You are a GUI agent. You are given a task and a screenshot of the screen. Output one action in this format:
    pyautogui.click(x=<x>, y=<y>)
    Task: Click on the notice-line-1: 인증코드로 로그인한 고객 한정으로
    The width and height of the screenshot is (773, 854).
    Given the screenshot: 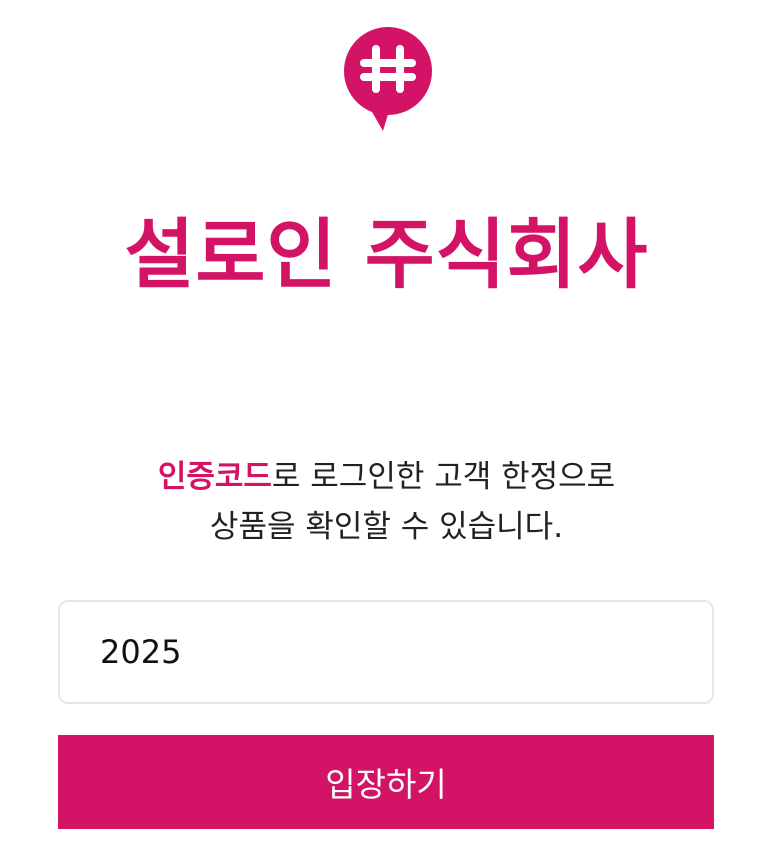 What is the action you would take?
    pyautogui.click(x=386, y=477)
    